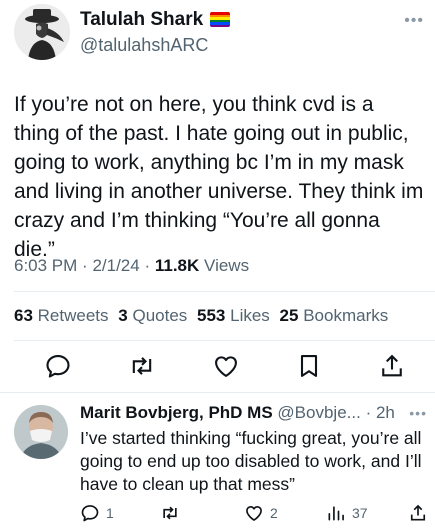 This screenshot has width=435, height=530. Describe the element at coordinates (309, 366) in the screenshot. I see `bookmark-icon` at that location.